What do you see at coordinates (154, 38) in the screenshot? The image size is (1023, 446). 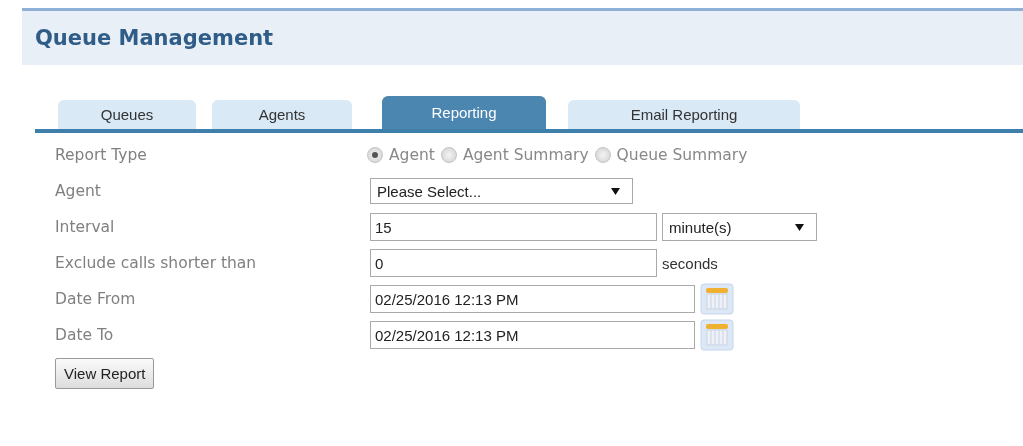 I see `page-title: Queue Management` at bounding box center [154, 38].